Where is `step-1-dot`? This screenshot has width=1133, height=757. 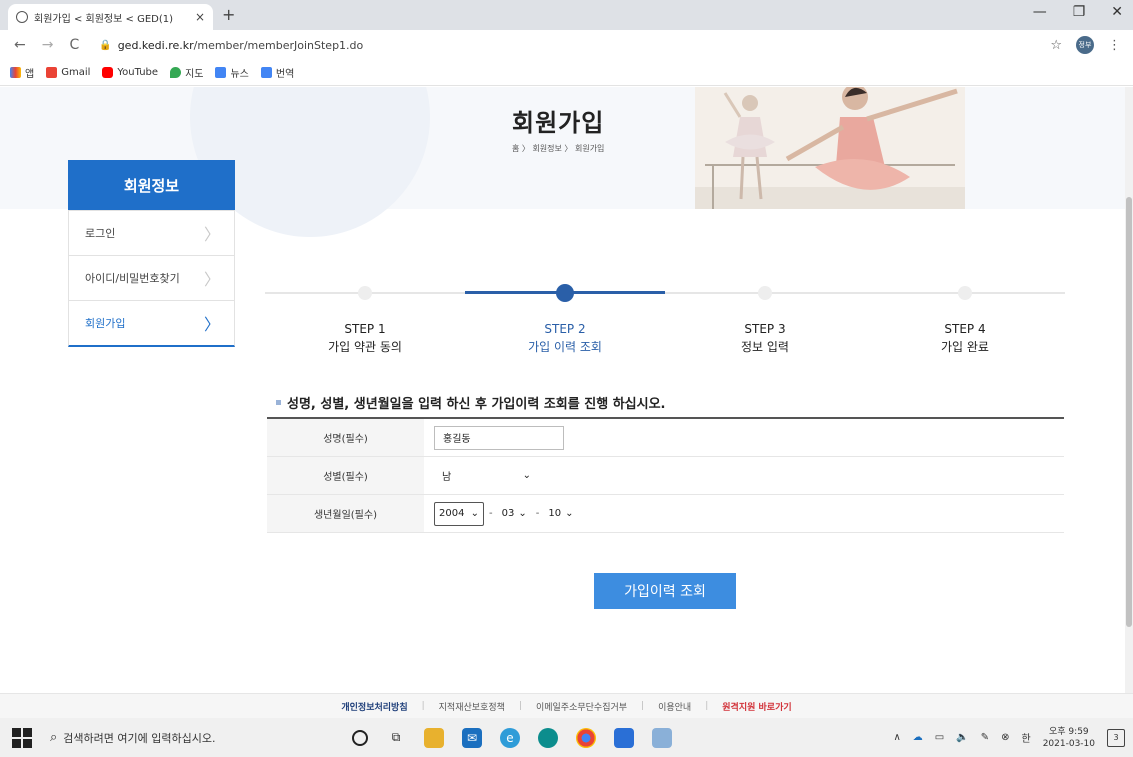 step-1-dot is located at coordinates (365, 293).